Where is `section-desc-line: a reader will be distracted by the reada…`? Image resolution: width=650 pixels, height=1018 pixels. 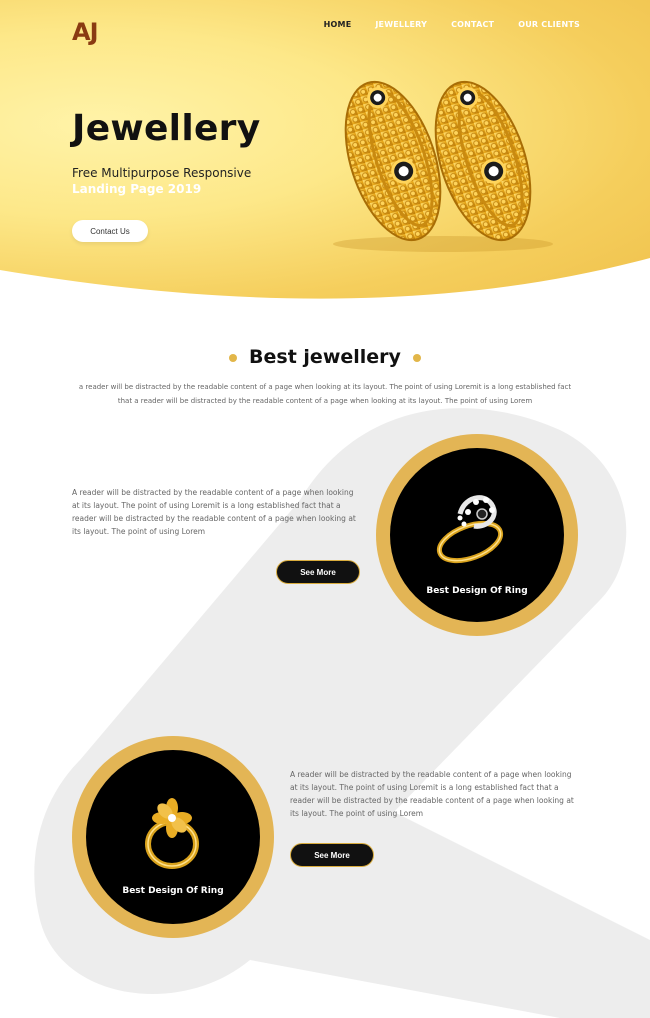
section-desc-line: a reader will be distracted by the reada… is located at coordinates (325, 387).